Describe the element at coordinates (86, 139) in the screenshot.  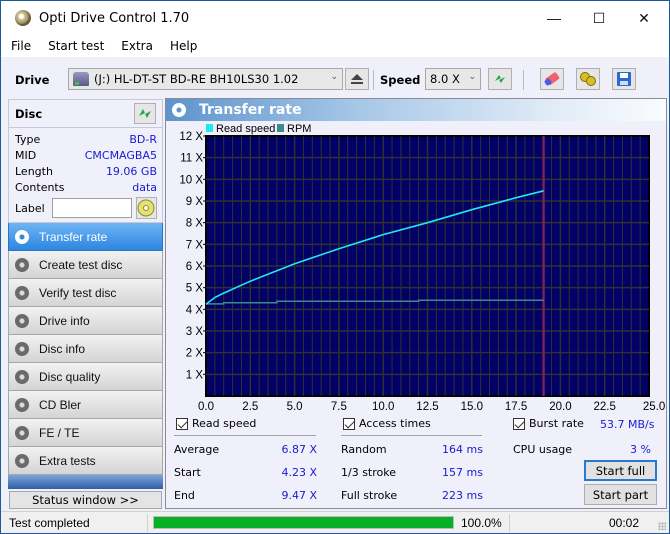
I see `disc-field-type: Type BD-R` at that location.